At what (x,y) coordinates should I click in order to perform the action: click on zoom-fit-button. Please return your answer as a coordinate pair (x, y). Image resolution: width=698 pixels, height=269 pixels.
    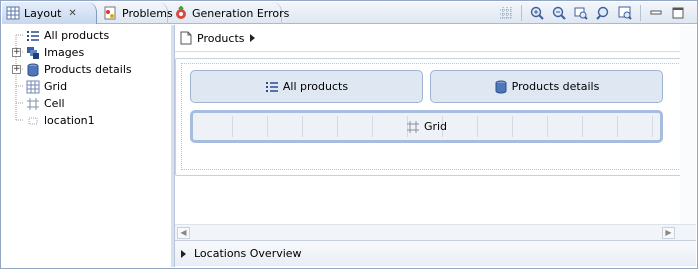
    Looking at the image, I should click on (581, 13).